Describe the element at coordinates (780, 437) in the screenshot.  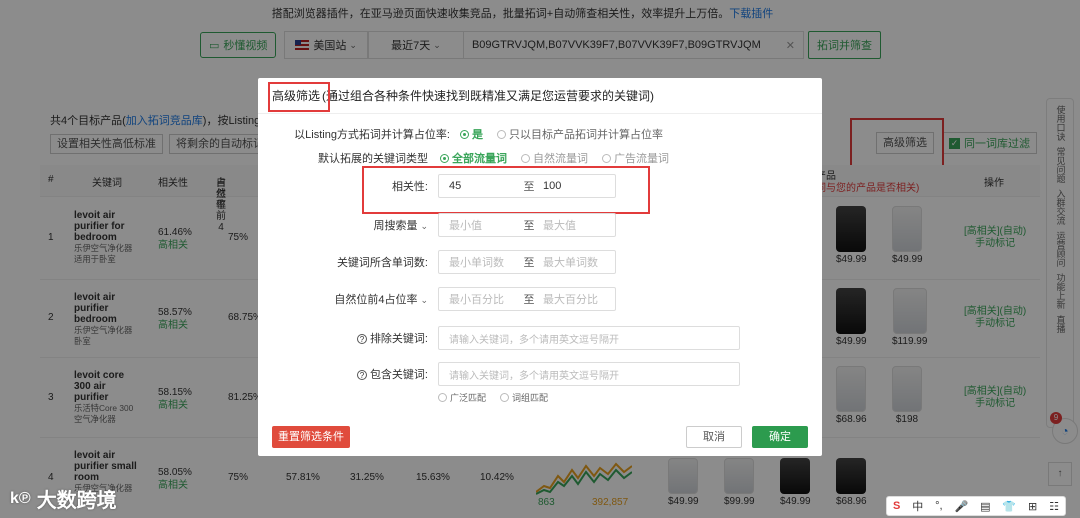
I see `confirm-button: 确定` at that location.